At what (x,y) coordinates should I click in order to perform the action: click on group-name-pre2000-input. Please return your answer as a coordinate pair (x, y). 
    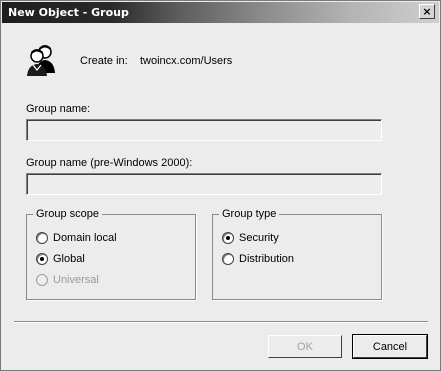
    Looking at the image, I should click on (204, 184).